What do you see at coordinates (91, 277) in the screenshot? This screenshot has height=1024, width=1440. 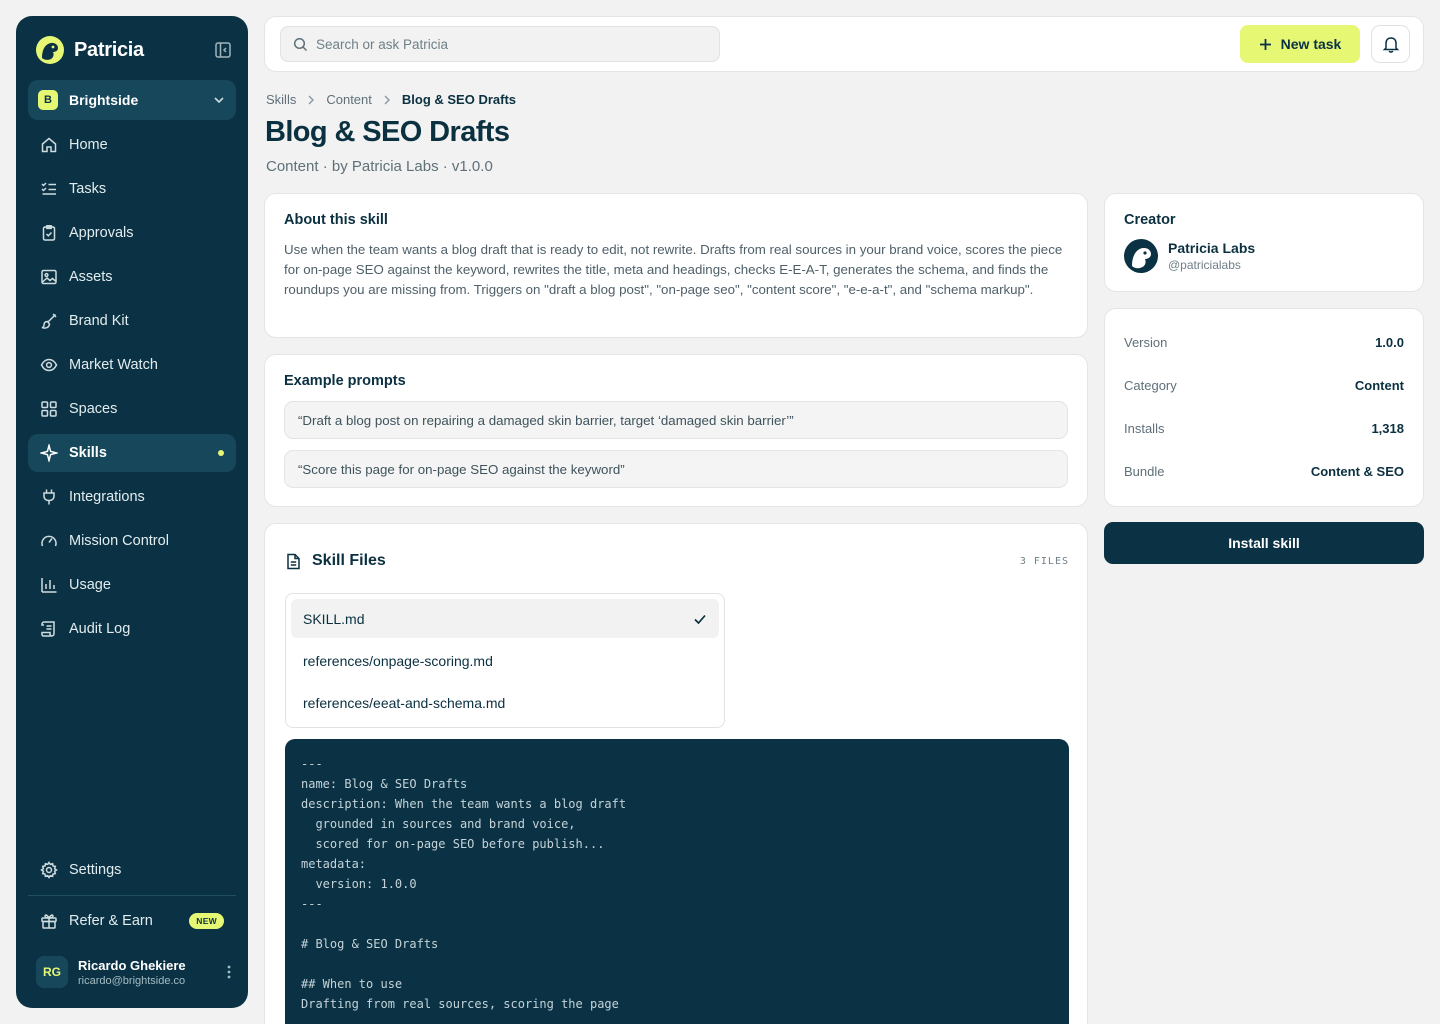 I see `sidebar-item-label: Assets` at bounding box center [91, 277].